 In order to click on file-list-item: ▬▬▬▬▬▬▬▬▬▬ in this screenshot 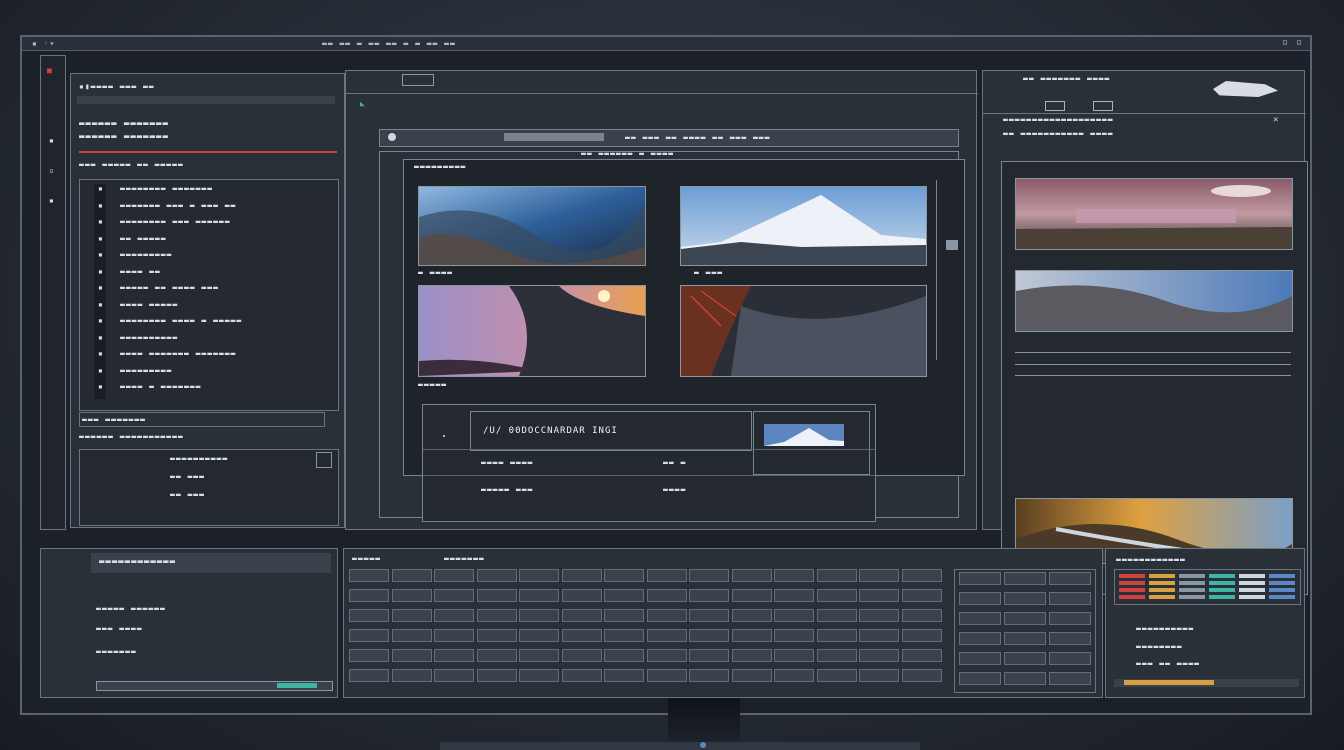, I will do `click(149, 337)`.